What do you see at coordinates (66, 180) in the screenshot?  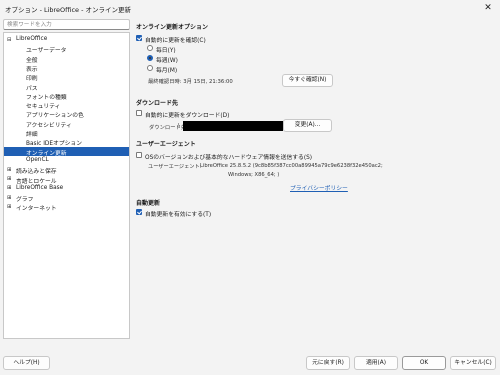 I see `tree-item: ⊞ 言語とロケール` at bounding box center [66, 180].